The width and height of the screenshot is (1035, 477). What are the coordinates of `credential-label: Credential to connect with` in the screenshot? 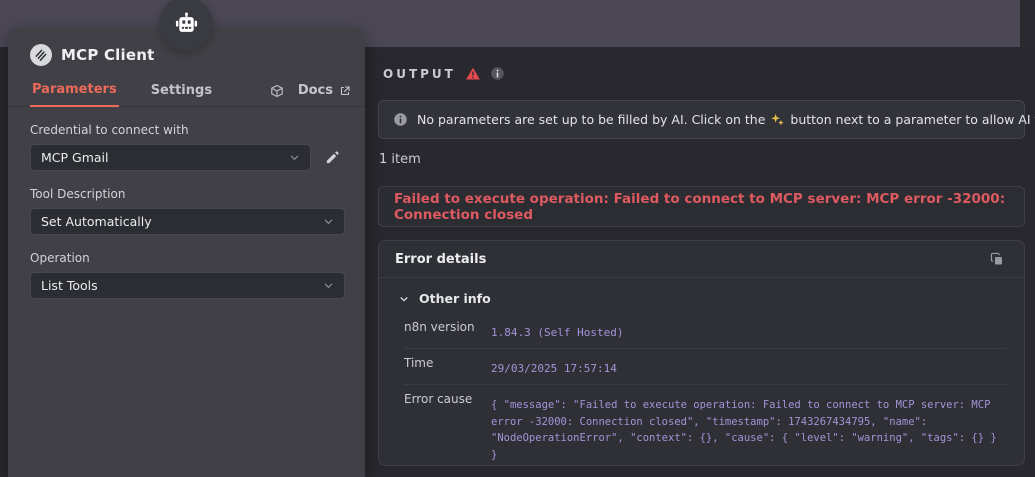 It's located at (109, 130).